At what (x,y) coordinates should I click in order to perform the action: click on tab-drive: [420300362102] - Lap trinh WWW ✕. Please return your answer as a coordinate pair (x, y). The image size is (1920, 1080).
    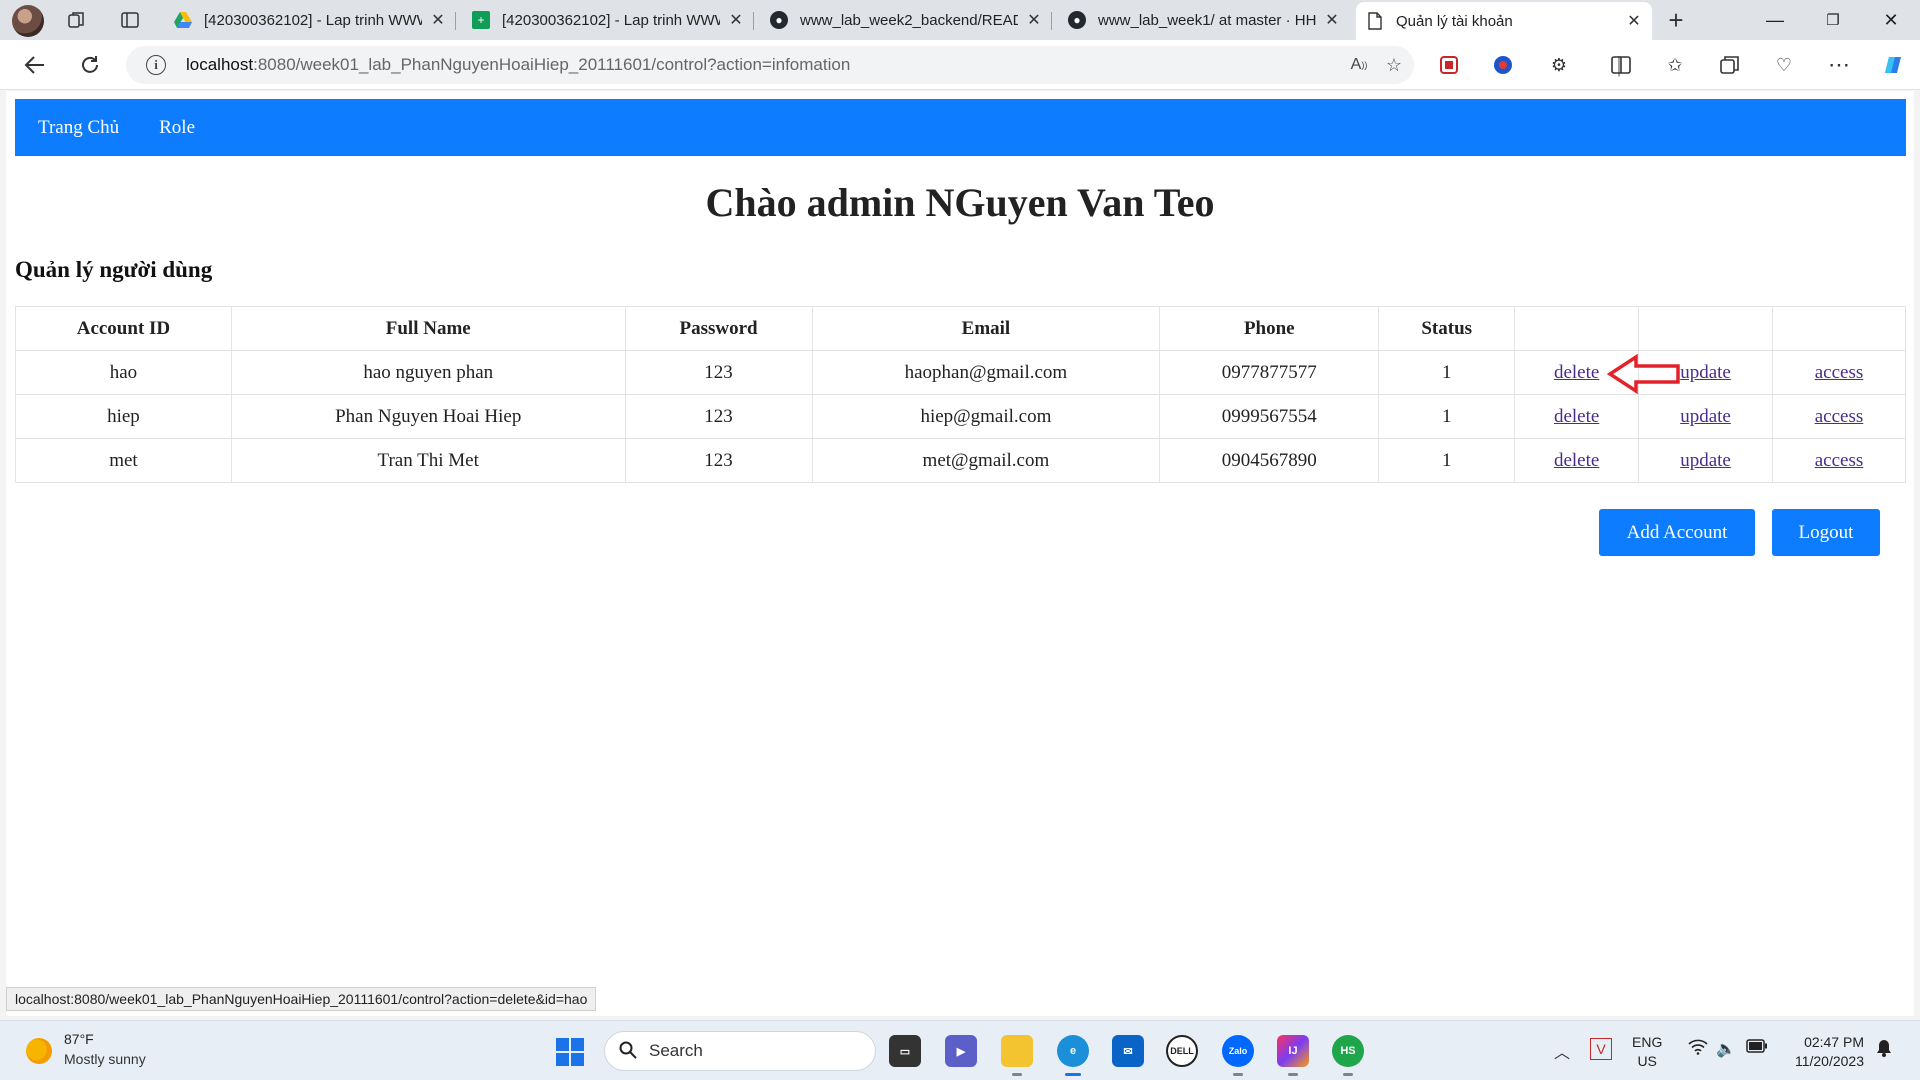
    Looking at the image, I should click on (310, 20).